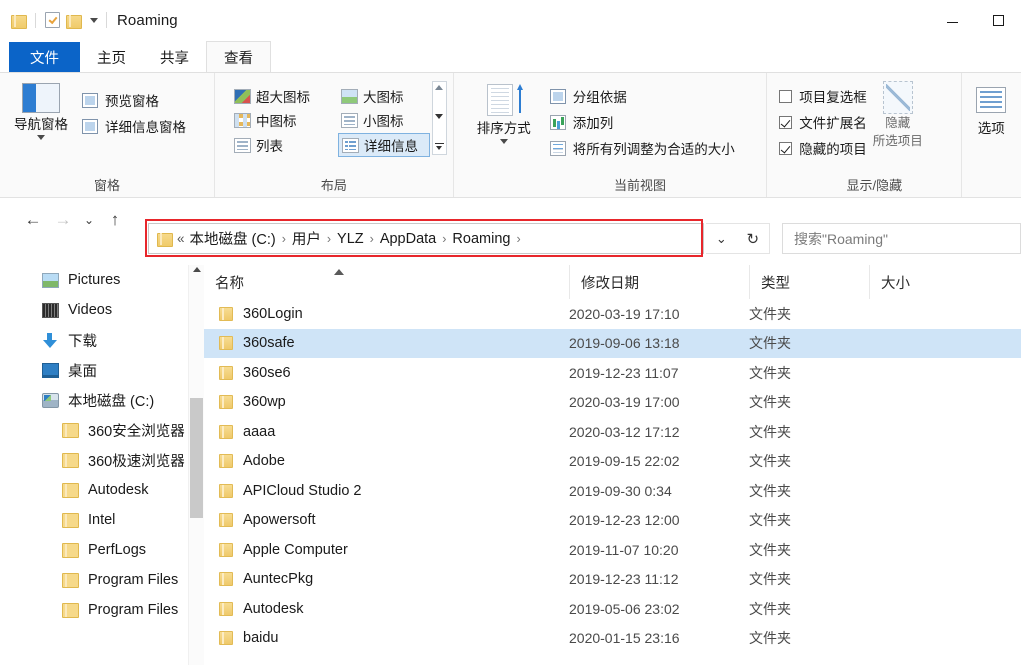 Image resolution: width=1021 pixels, height=665 pixels. Describe the element at coordinates (612, 609) in the screenshot. I see `table-row: Autodesk 2019-05-06 23:02 文件夹` at that location.